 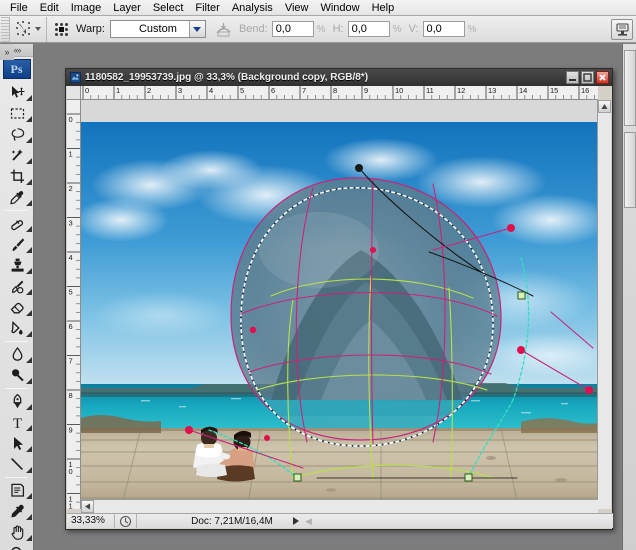 I want to click on lasso-tool, so click(x=17, y=134).